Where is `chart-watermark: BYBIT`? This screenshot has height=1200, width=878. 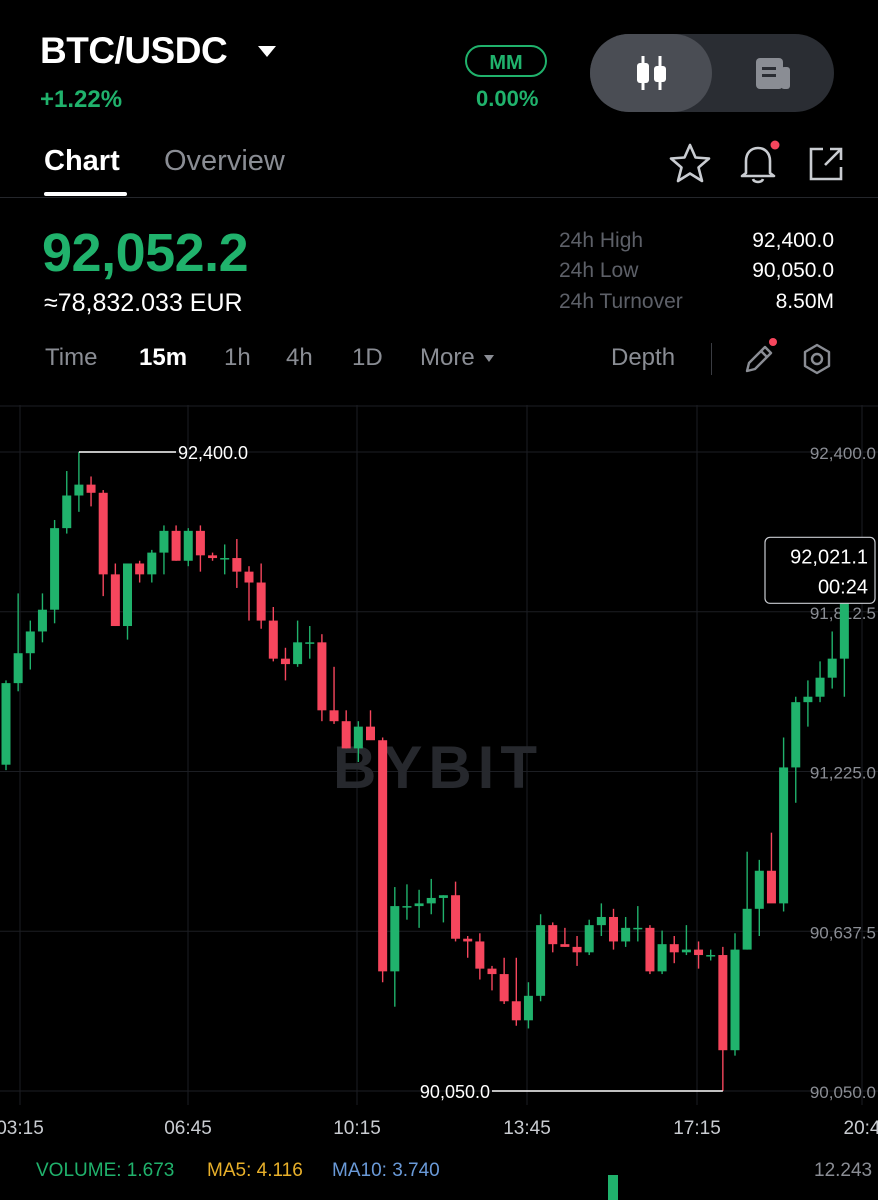
chart-watermark: BYBIT is located at coordinates (438, 767).